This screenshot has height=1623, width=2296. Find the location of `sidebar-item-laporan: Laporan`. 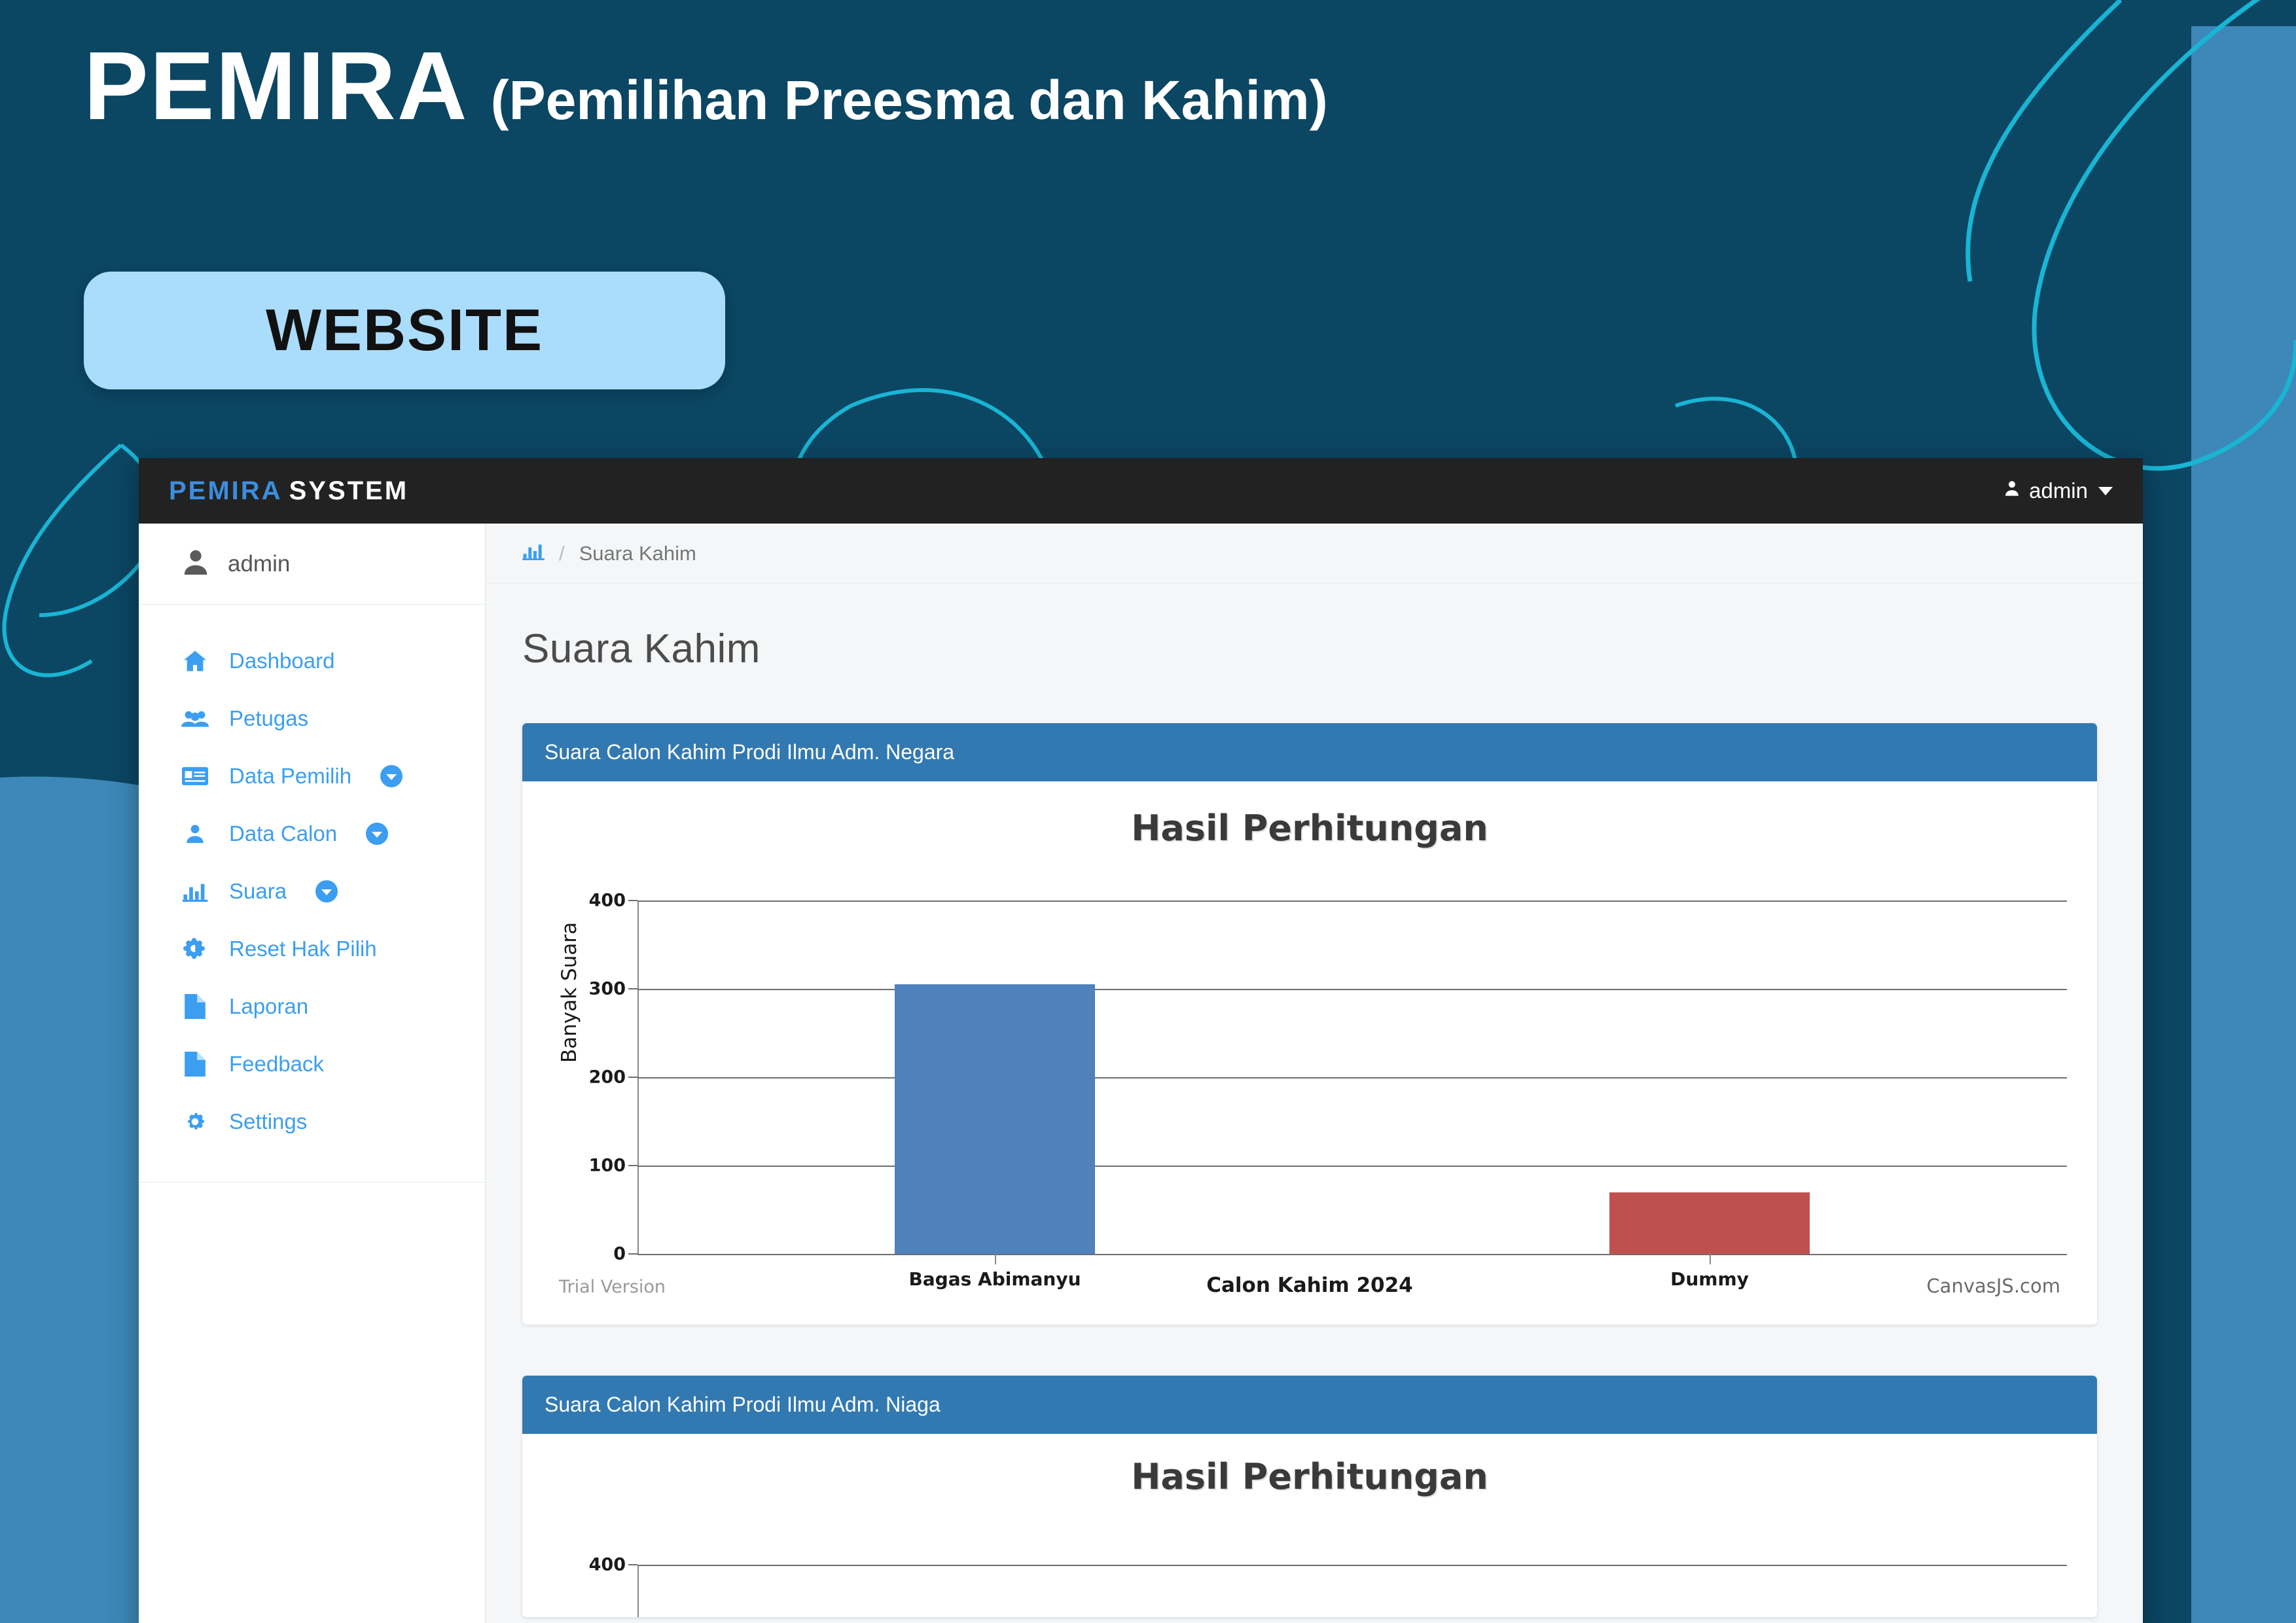

sidebar-item-laporan: Laporan is located at coordinates (312, 1006).